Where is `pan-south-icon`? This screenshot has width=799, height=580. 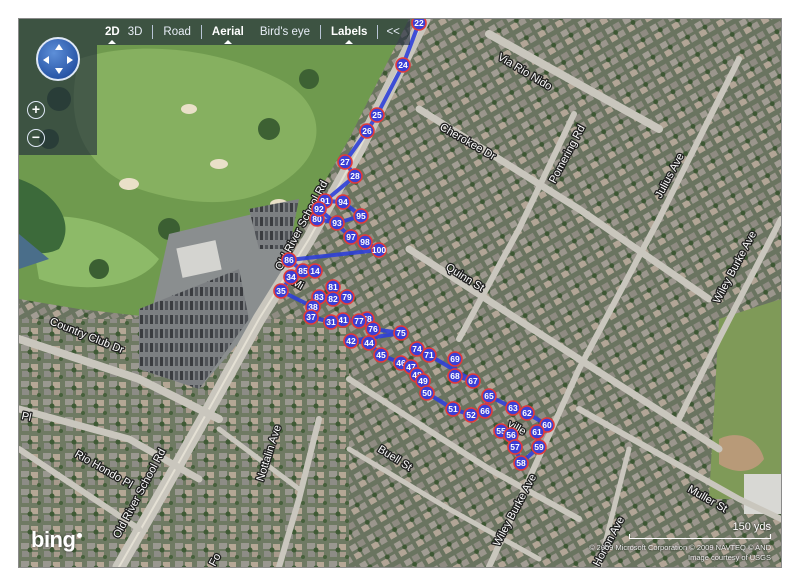
pan-south-icon is located at coordinates (59, 71).